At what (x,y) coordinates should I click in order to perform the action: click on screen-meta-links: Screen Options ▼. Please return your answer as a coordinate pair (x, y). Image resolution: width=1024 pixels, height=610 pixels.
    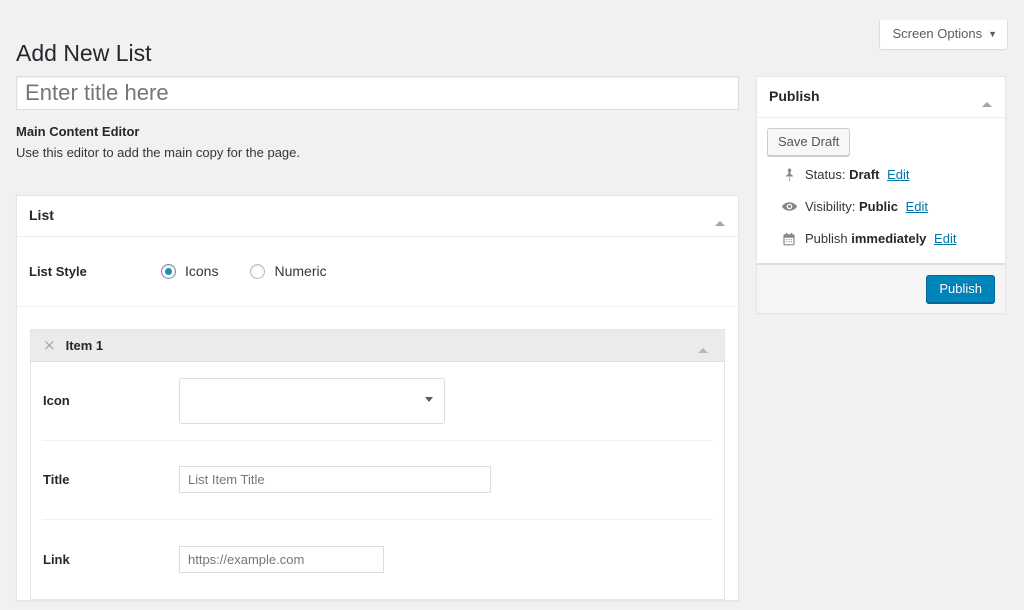
    Looking at the image, I should click on (943, 35).